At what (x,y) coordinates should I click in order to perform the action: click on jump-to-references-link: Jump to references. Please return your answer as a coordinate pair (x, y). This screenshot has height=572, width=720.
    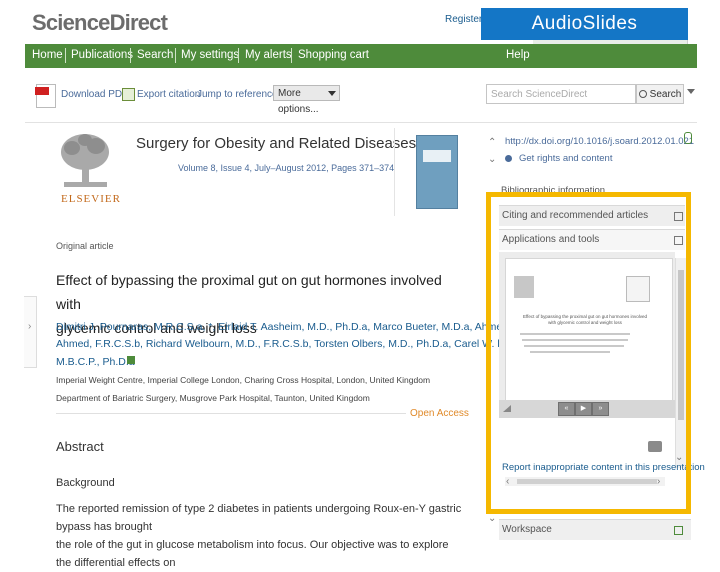
    Looking at the image, I should click on (240, 94).